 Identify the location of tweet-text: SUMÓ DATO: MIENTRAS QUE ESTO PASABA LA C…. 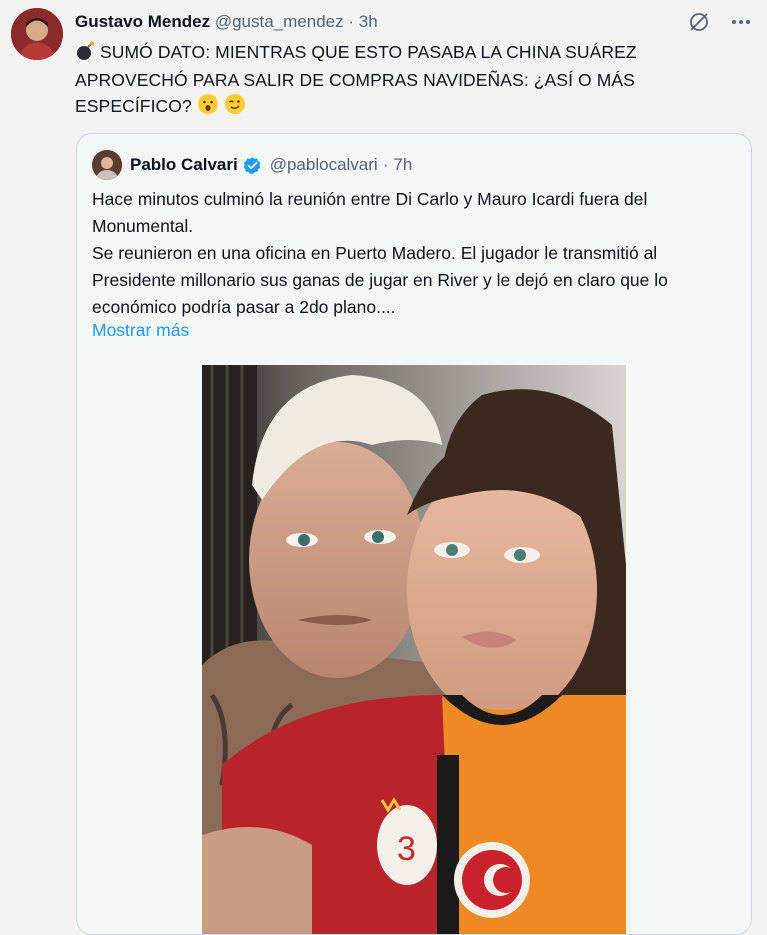
(356, 79).